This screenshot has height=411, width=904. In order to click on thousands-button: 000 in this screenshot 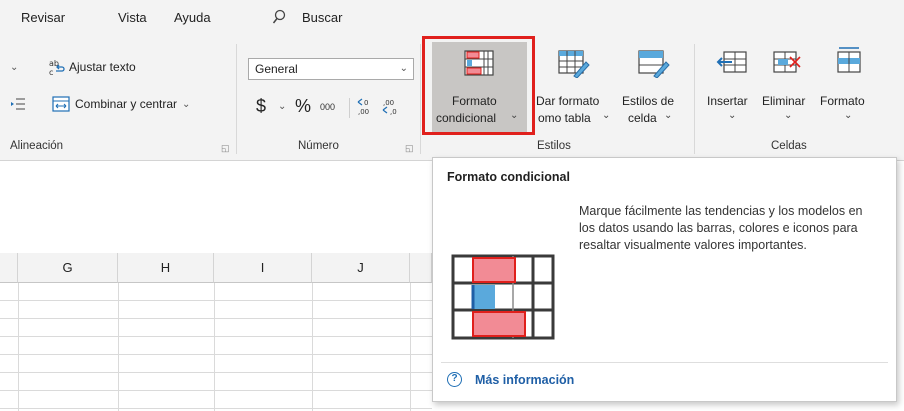, I will do `click(327, 107)`.